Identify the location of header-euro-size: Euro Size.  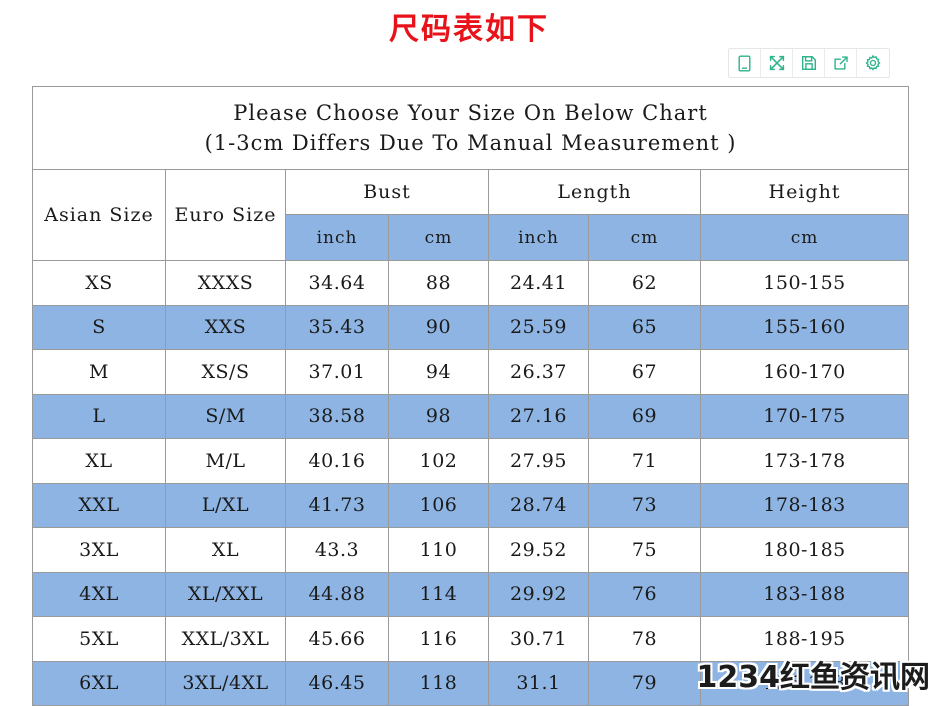
(225, 215).